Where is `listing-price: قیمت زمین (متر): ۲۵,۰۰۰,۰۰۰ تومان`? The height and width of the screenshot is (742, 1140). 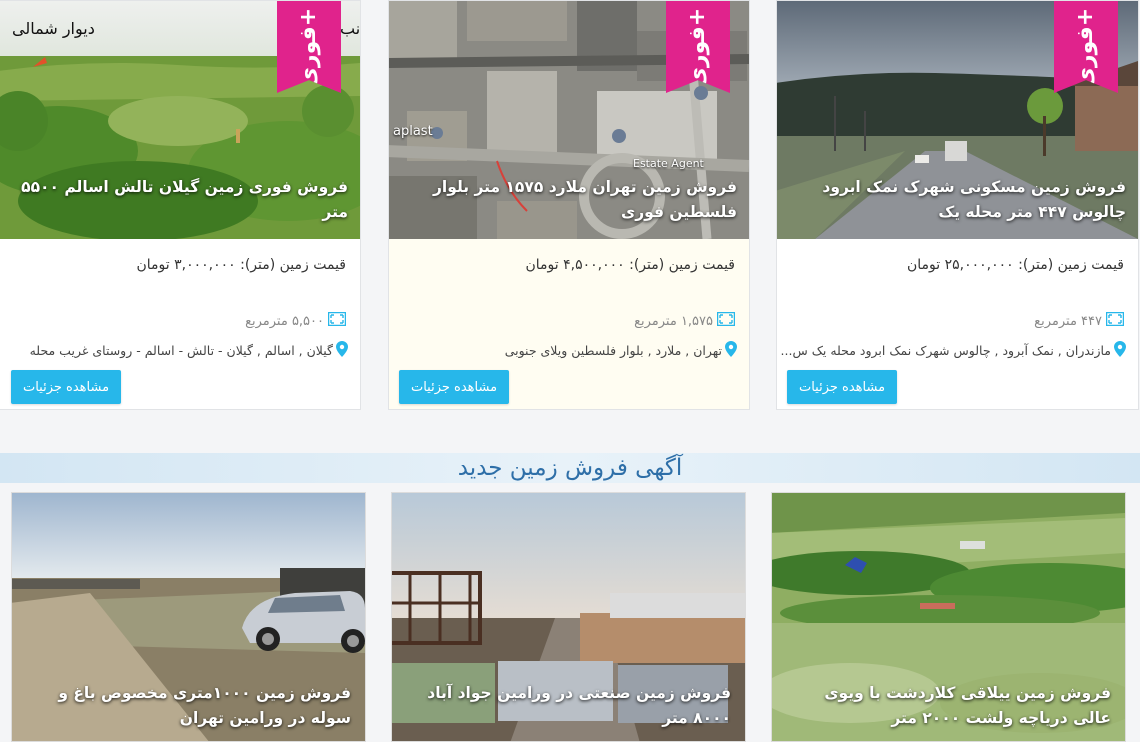
listing-price: قیمت زمین (متر): ۲۵,۰۰۰,۰۰۰ تومان is located at coordinates (1015, 265).